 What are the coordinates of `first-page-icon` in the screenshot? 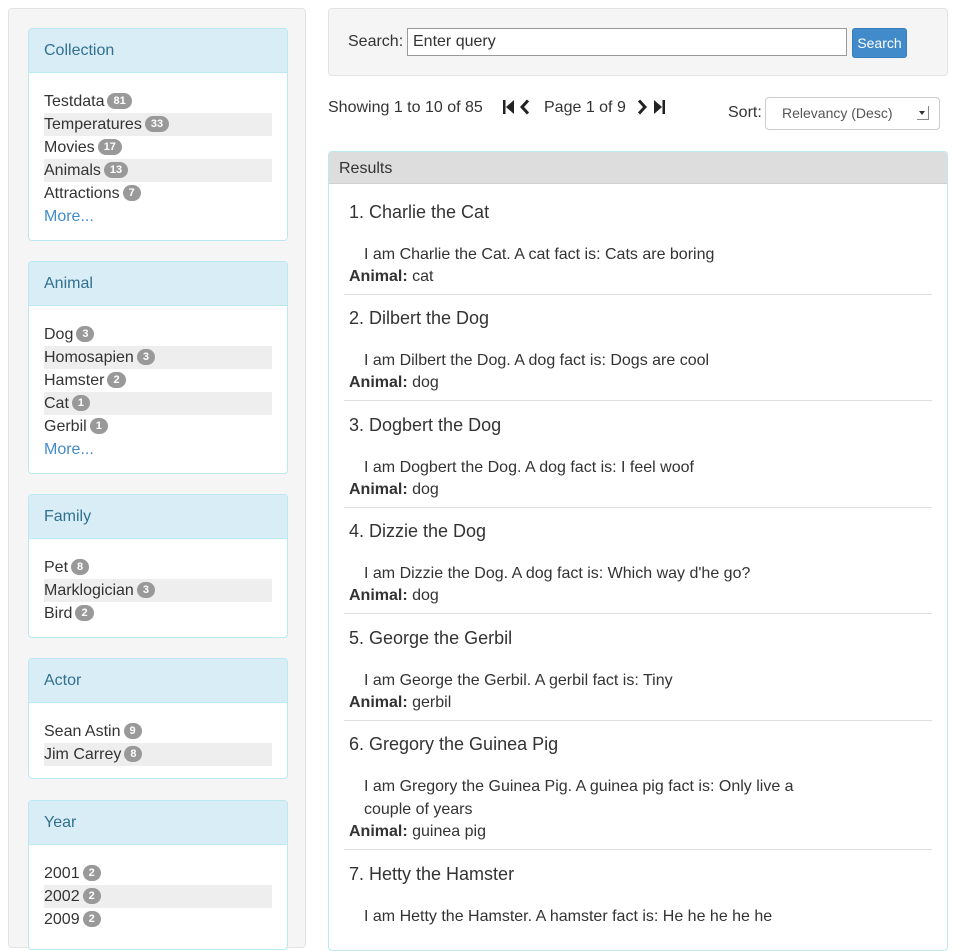 It's located at (509, 108).